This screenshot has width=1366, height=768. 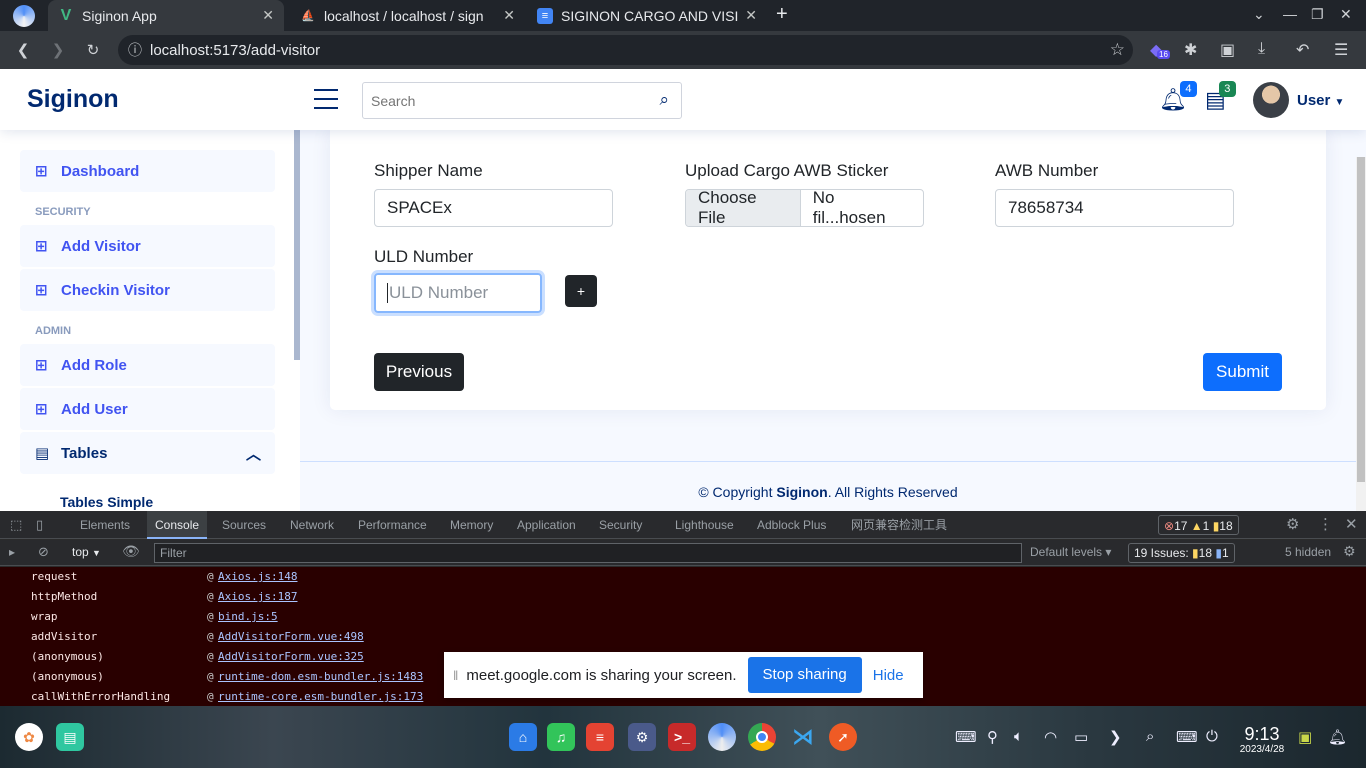 What do you see at coordinates (966, 737) in the screenshot?
I see `keyboard-icon: ⌨` at bounding box center [966, 737].